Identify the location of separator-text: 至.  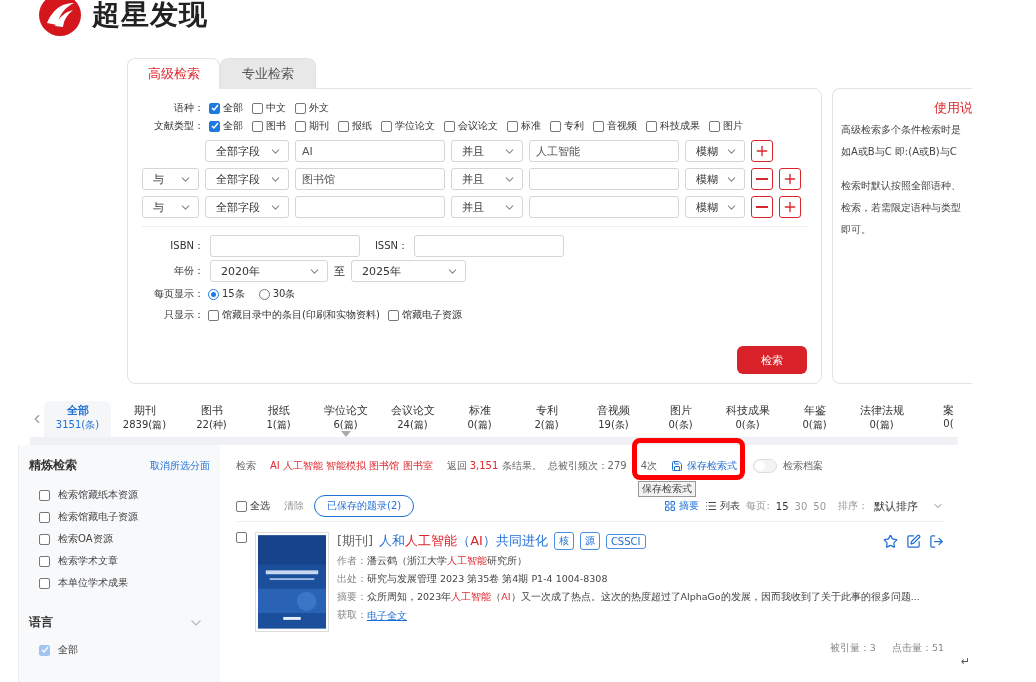
(339, 271).